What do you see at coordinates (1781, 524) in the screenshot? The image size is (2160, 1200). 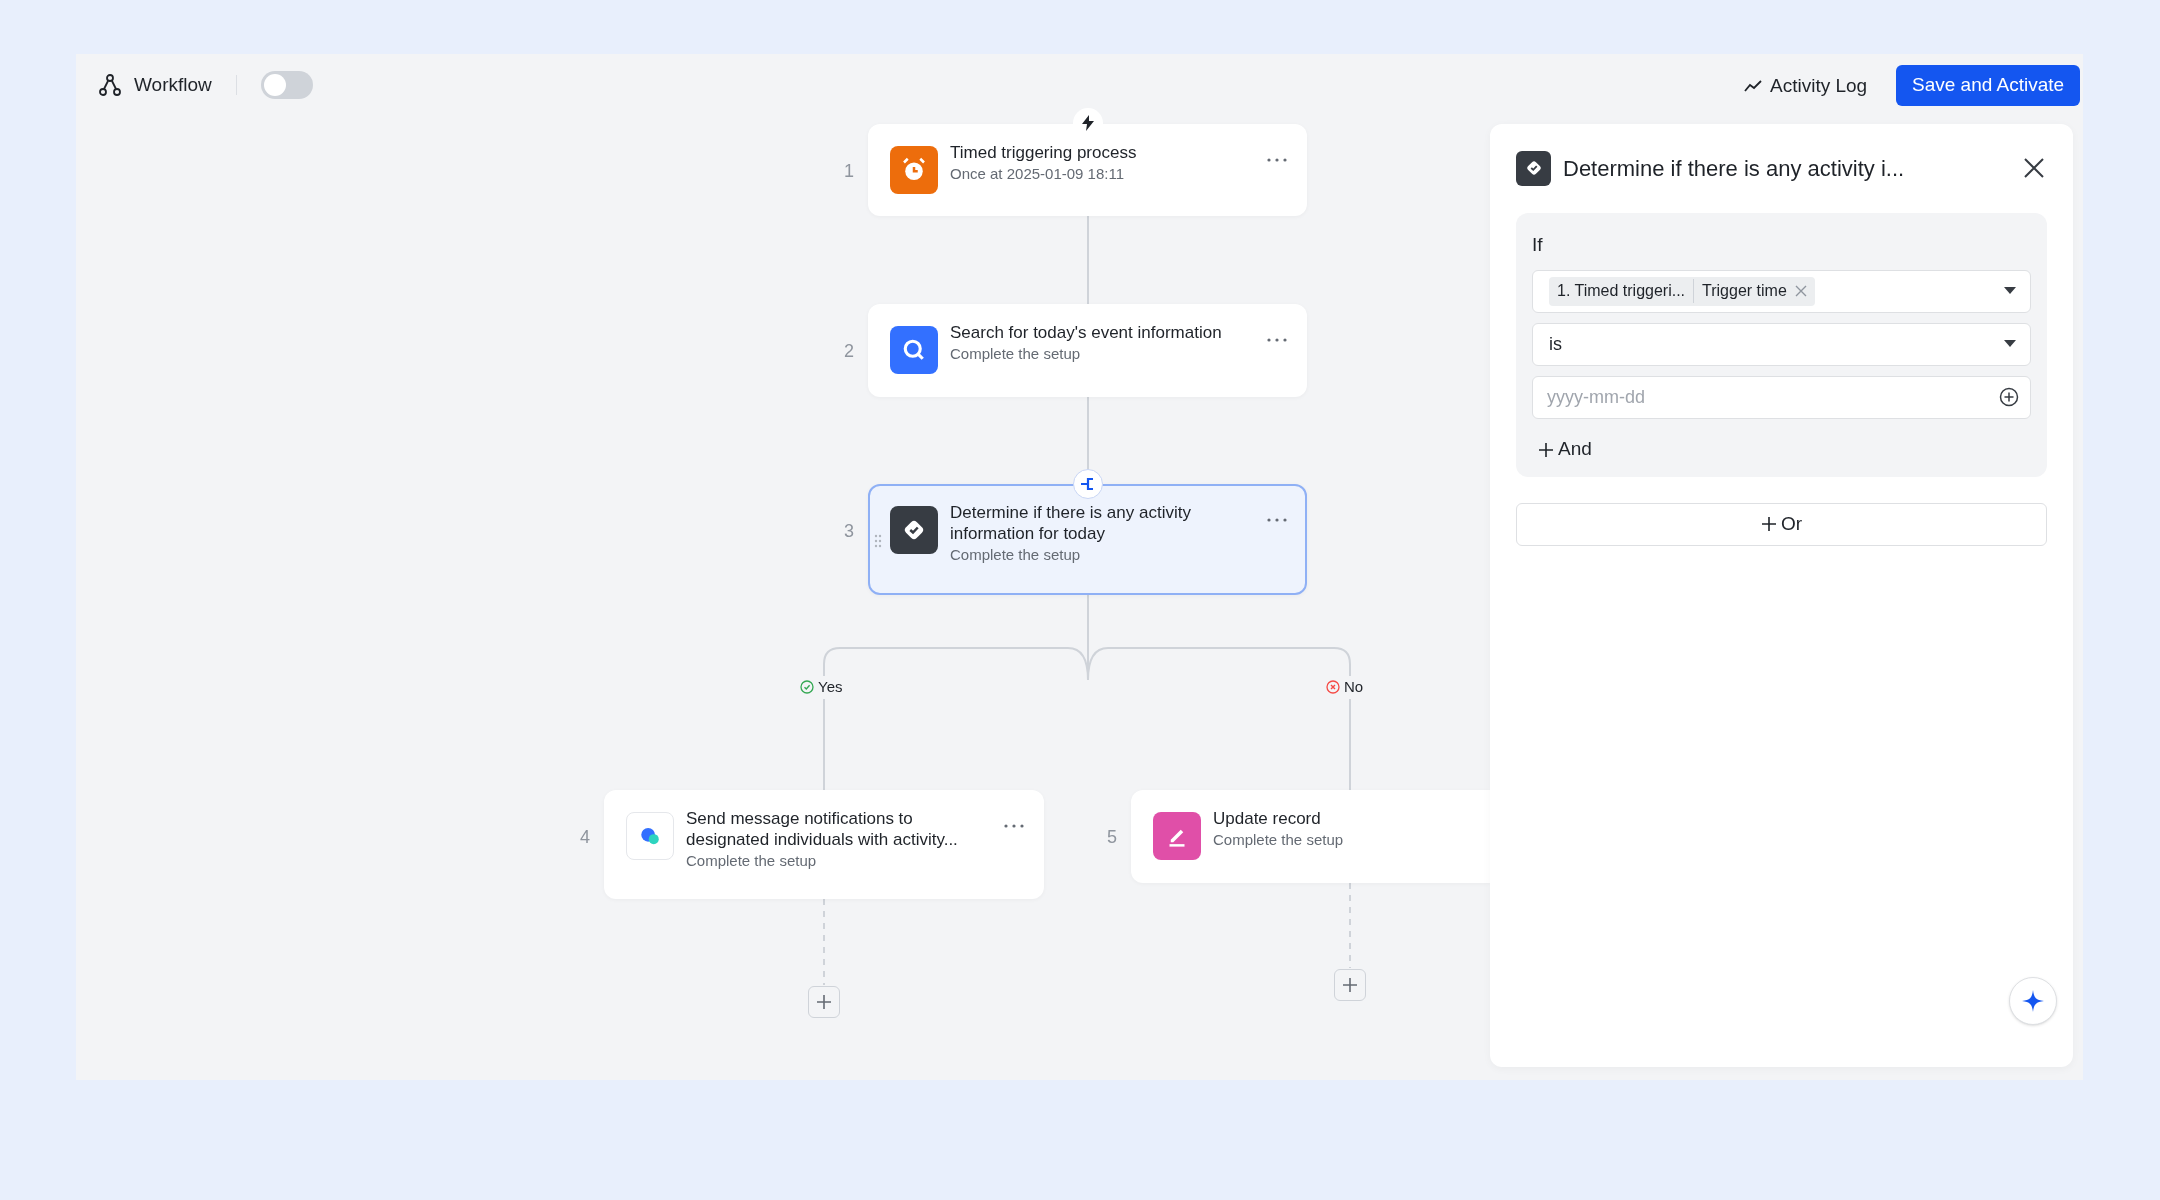 I see `or-button: Or` at bounding box center [1781, 524].